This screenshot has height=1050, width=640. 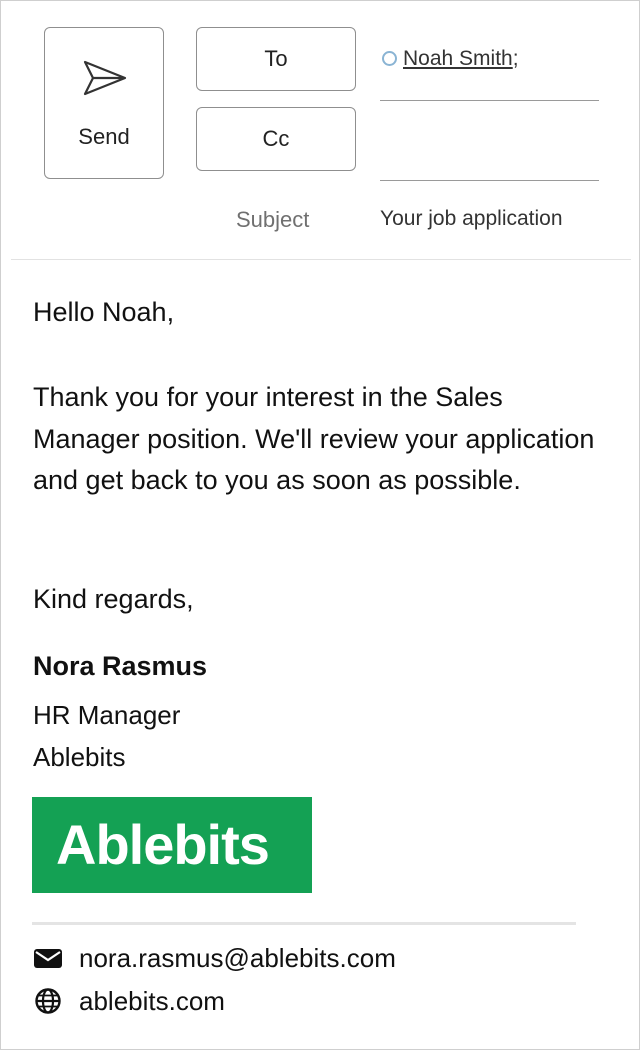 What do you see at coordinates (120, 666) in the screenshot?
I see `signature-name: Nora Rasmus` at bounding box center [120, 666].